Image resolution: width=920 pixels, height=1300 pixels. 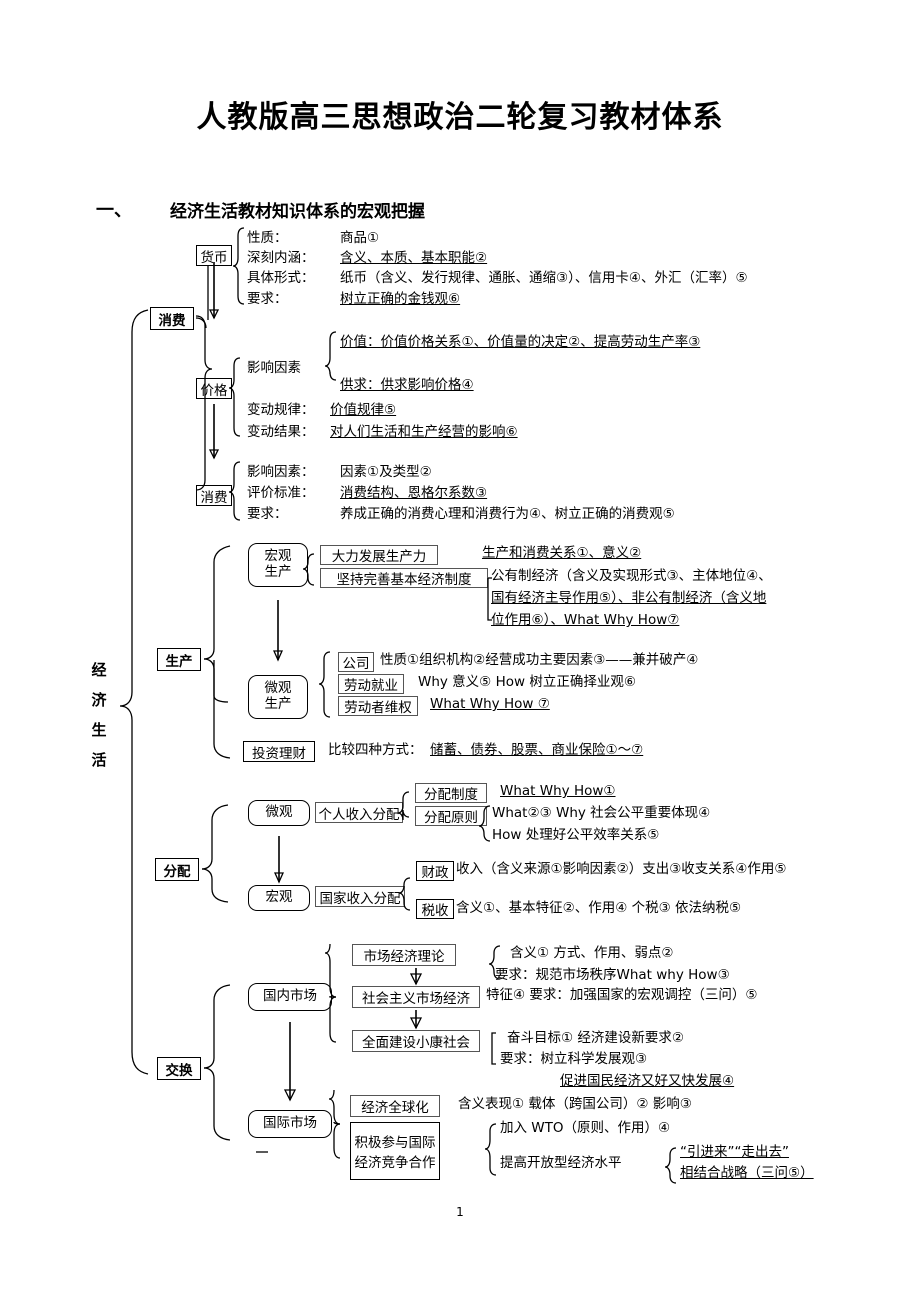 What do you see at coordinates (460, 1212) in the screenshot?
I see `page-number: 1` at bounding box center [460, 1212].